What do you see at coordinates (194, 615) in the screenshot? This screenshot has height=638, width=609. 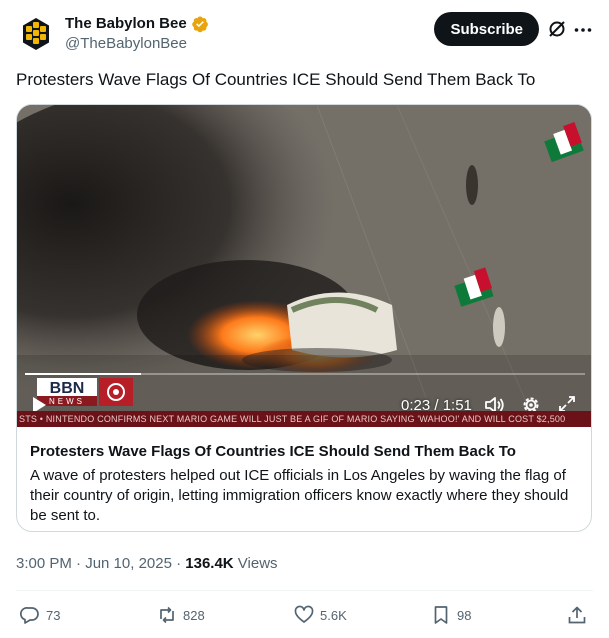 I see `repost-count: 828` at bounding box center [194, 615].